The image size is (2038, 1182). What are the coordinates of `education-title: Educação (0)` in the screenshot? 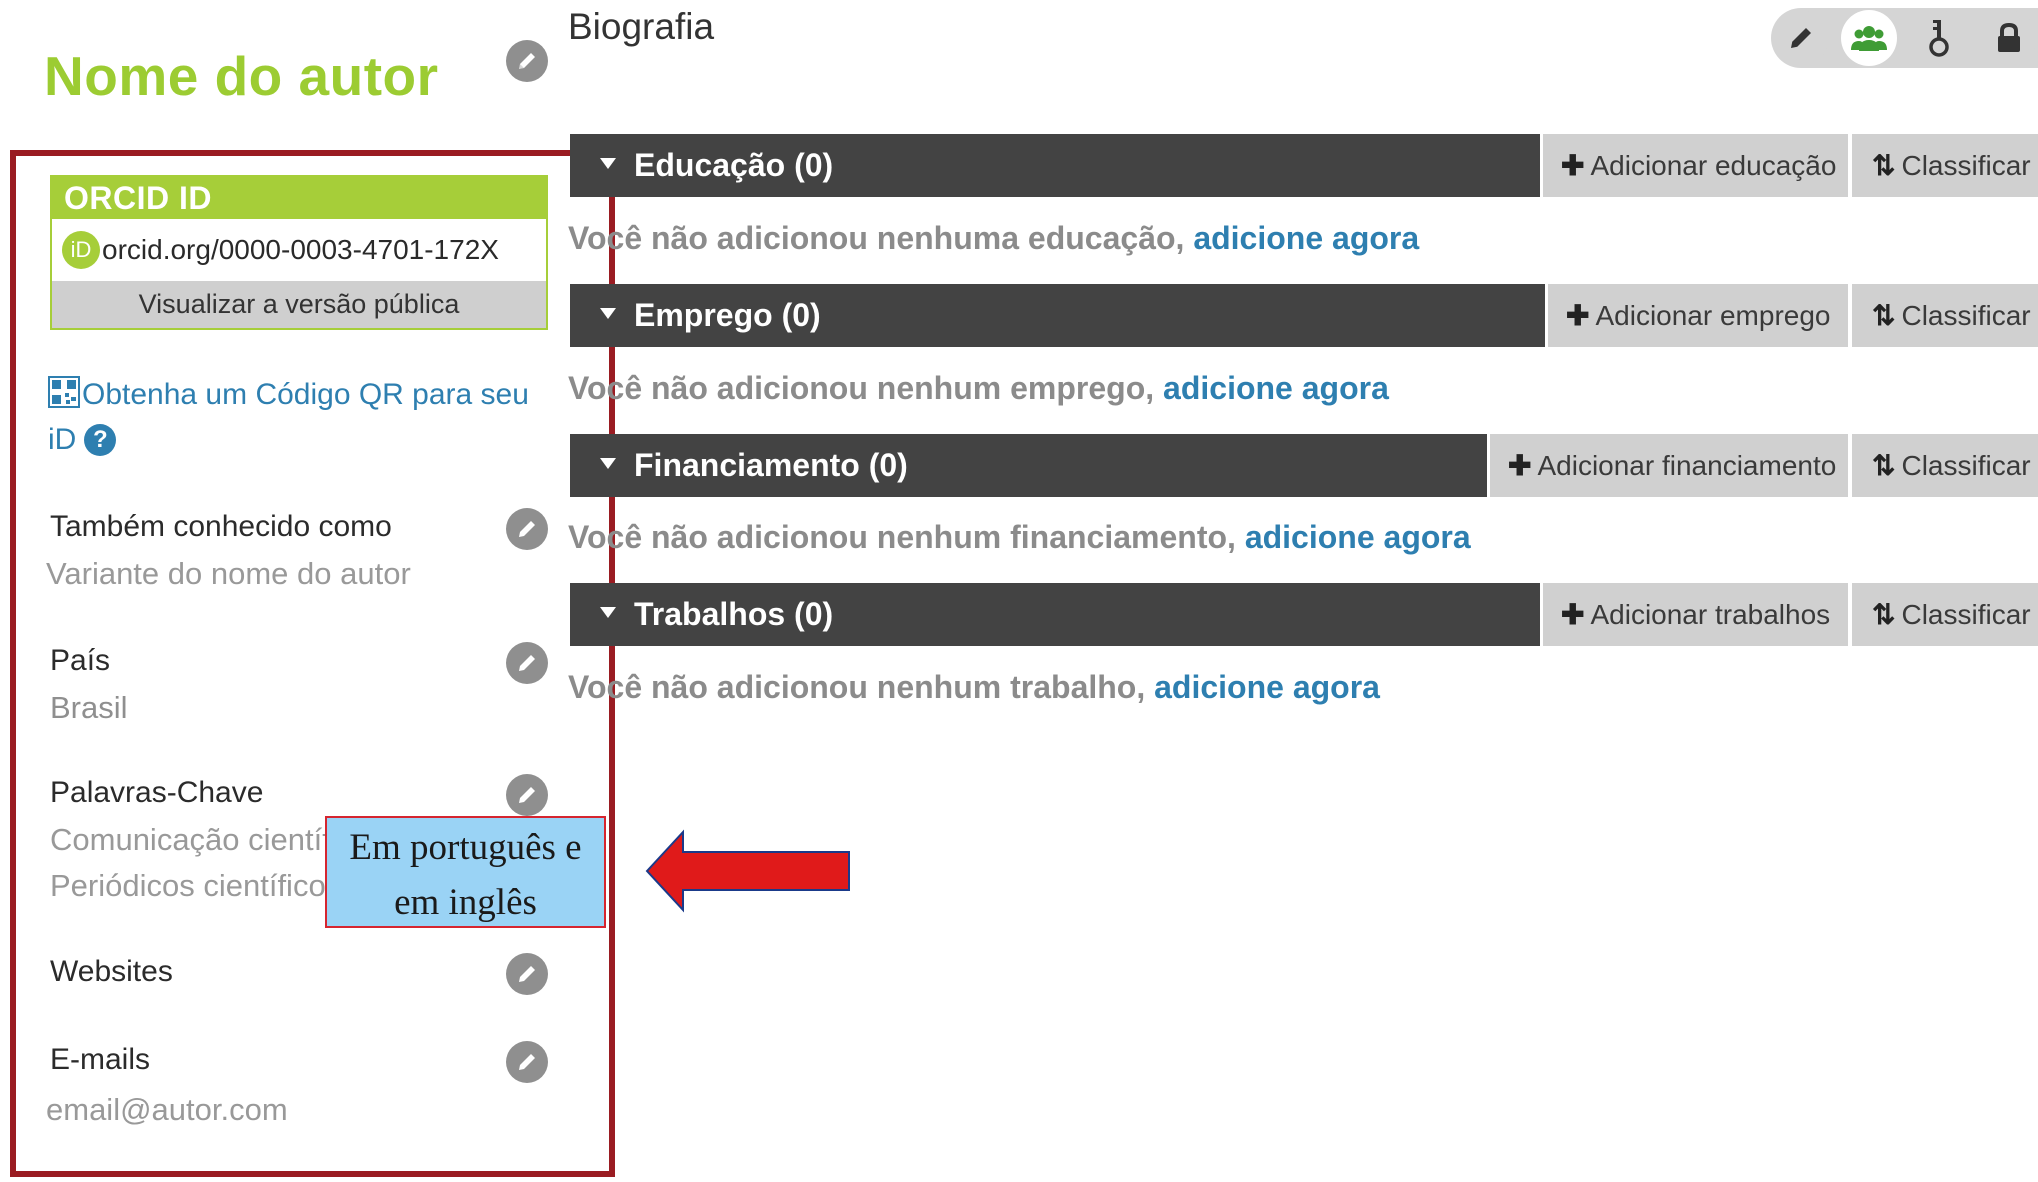 It's located at (734, 165).